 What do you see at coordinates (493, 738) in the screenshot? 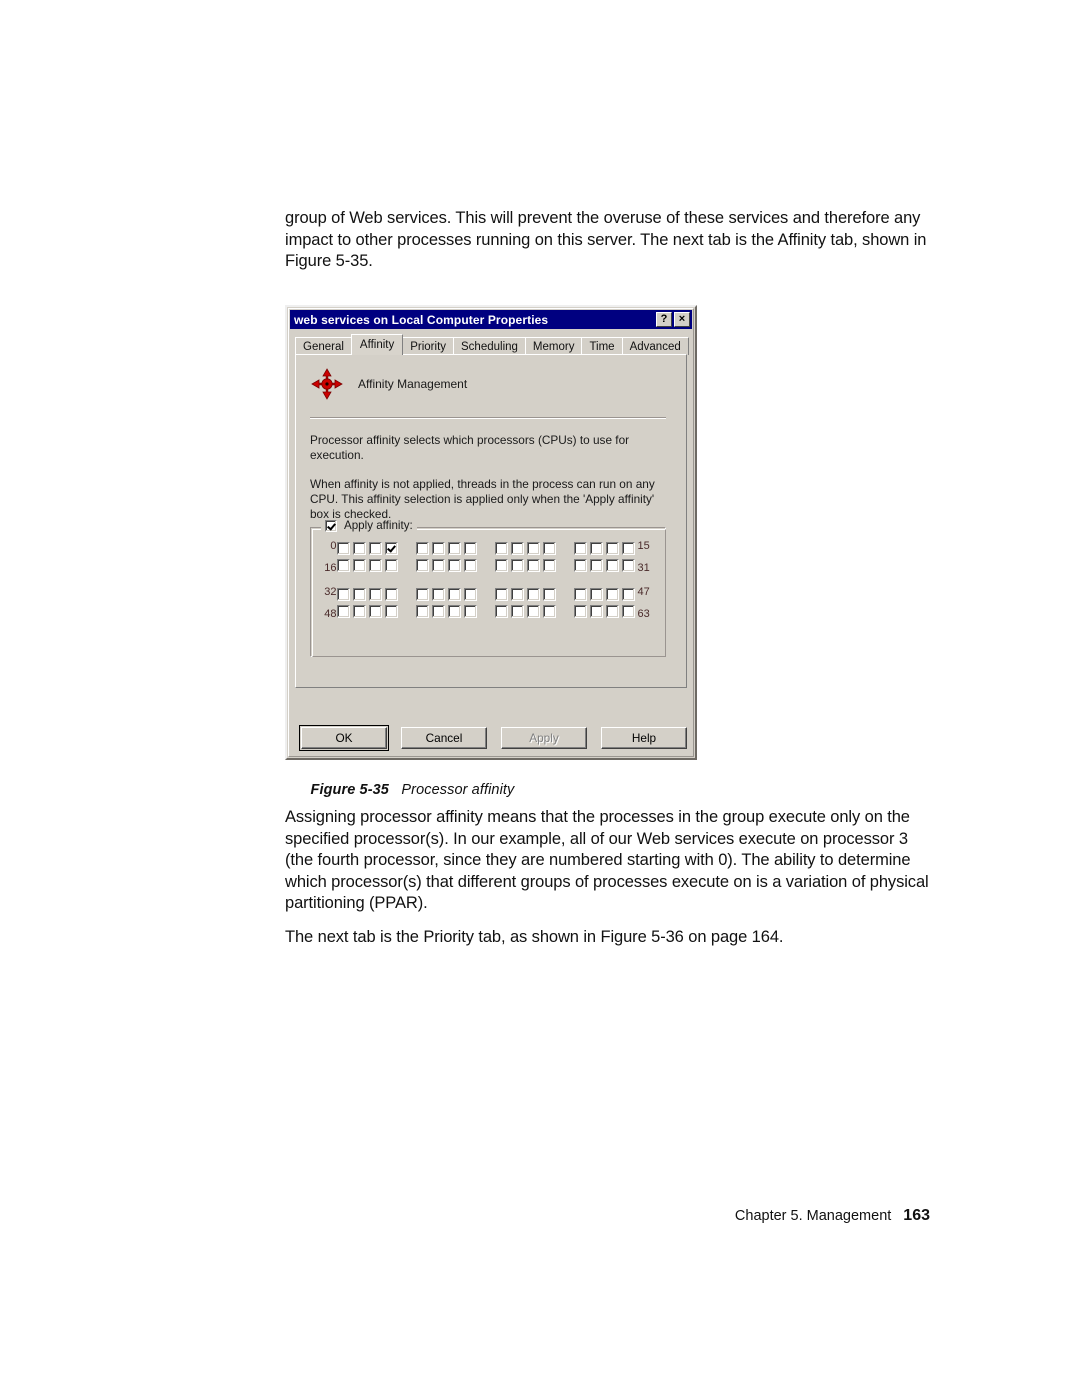
I see `dialog-button-row: OK Cancel Apply Help` at bounding box center [493, 738].